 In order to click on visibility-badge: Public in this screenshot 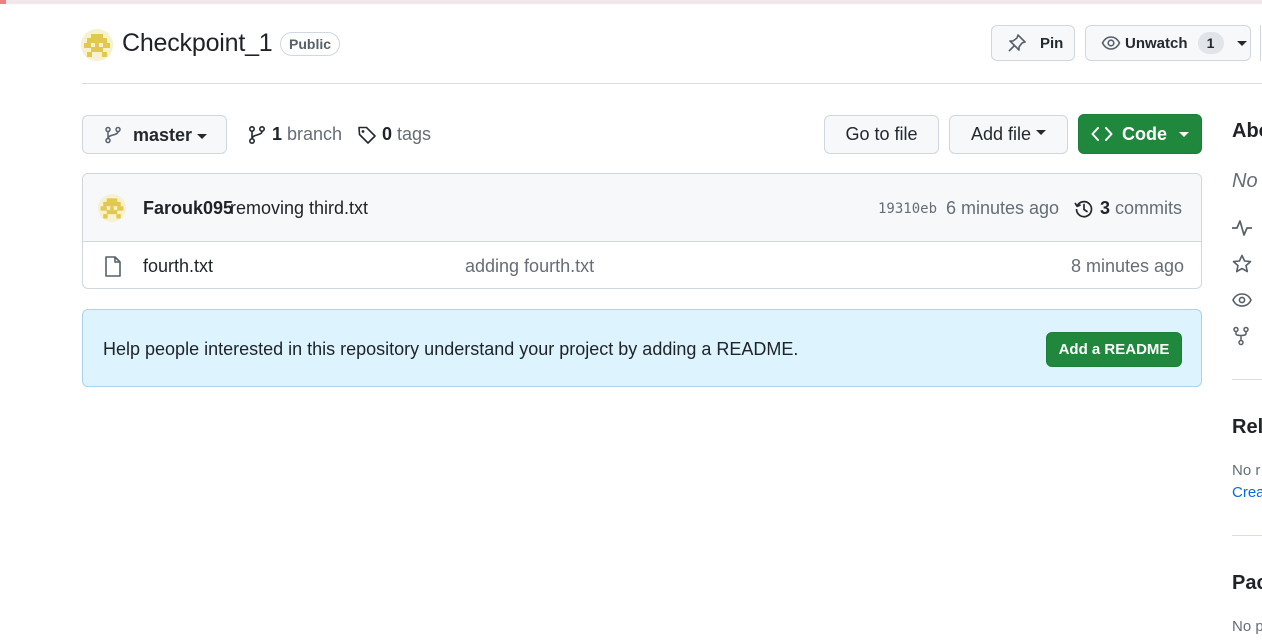, I will do `click(310, 44)`.